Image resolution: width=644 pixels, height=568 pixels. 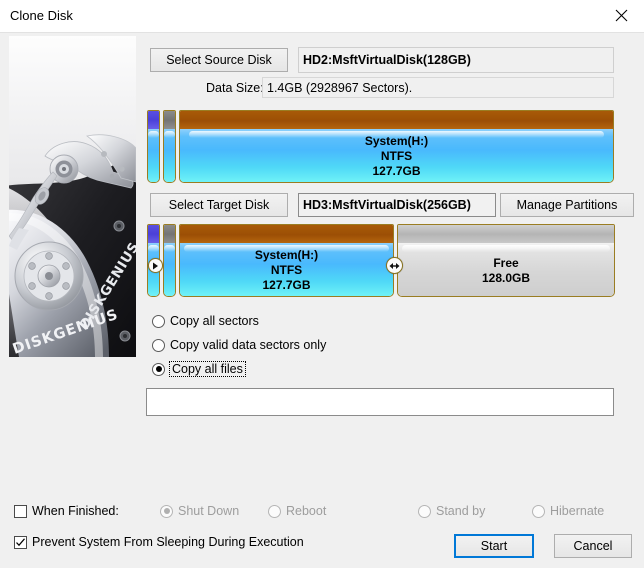 I want to click on disk-partition: Free 128.0GB, so click(x=506, y=260).